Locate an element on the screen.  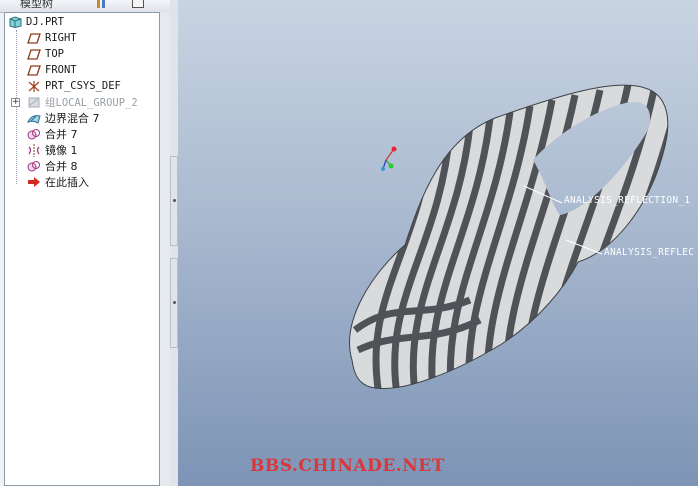
tree-item-front: FRONT is located at coordinates (52, 70).